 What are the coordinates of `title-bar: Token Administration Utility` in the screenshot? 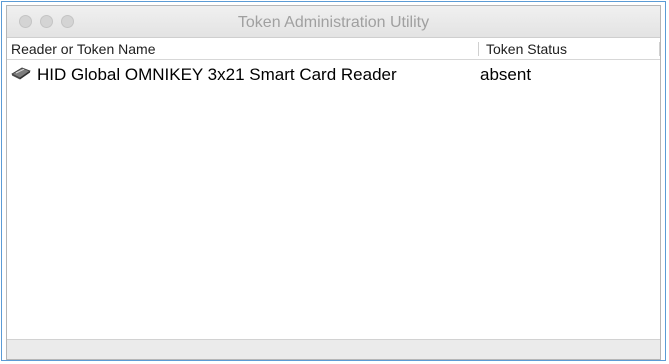 It's located at (333, 22).